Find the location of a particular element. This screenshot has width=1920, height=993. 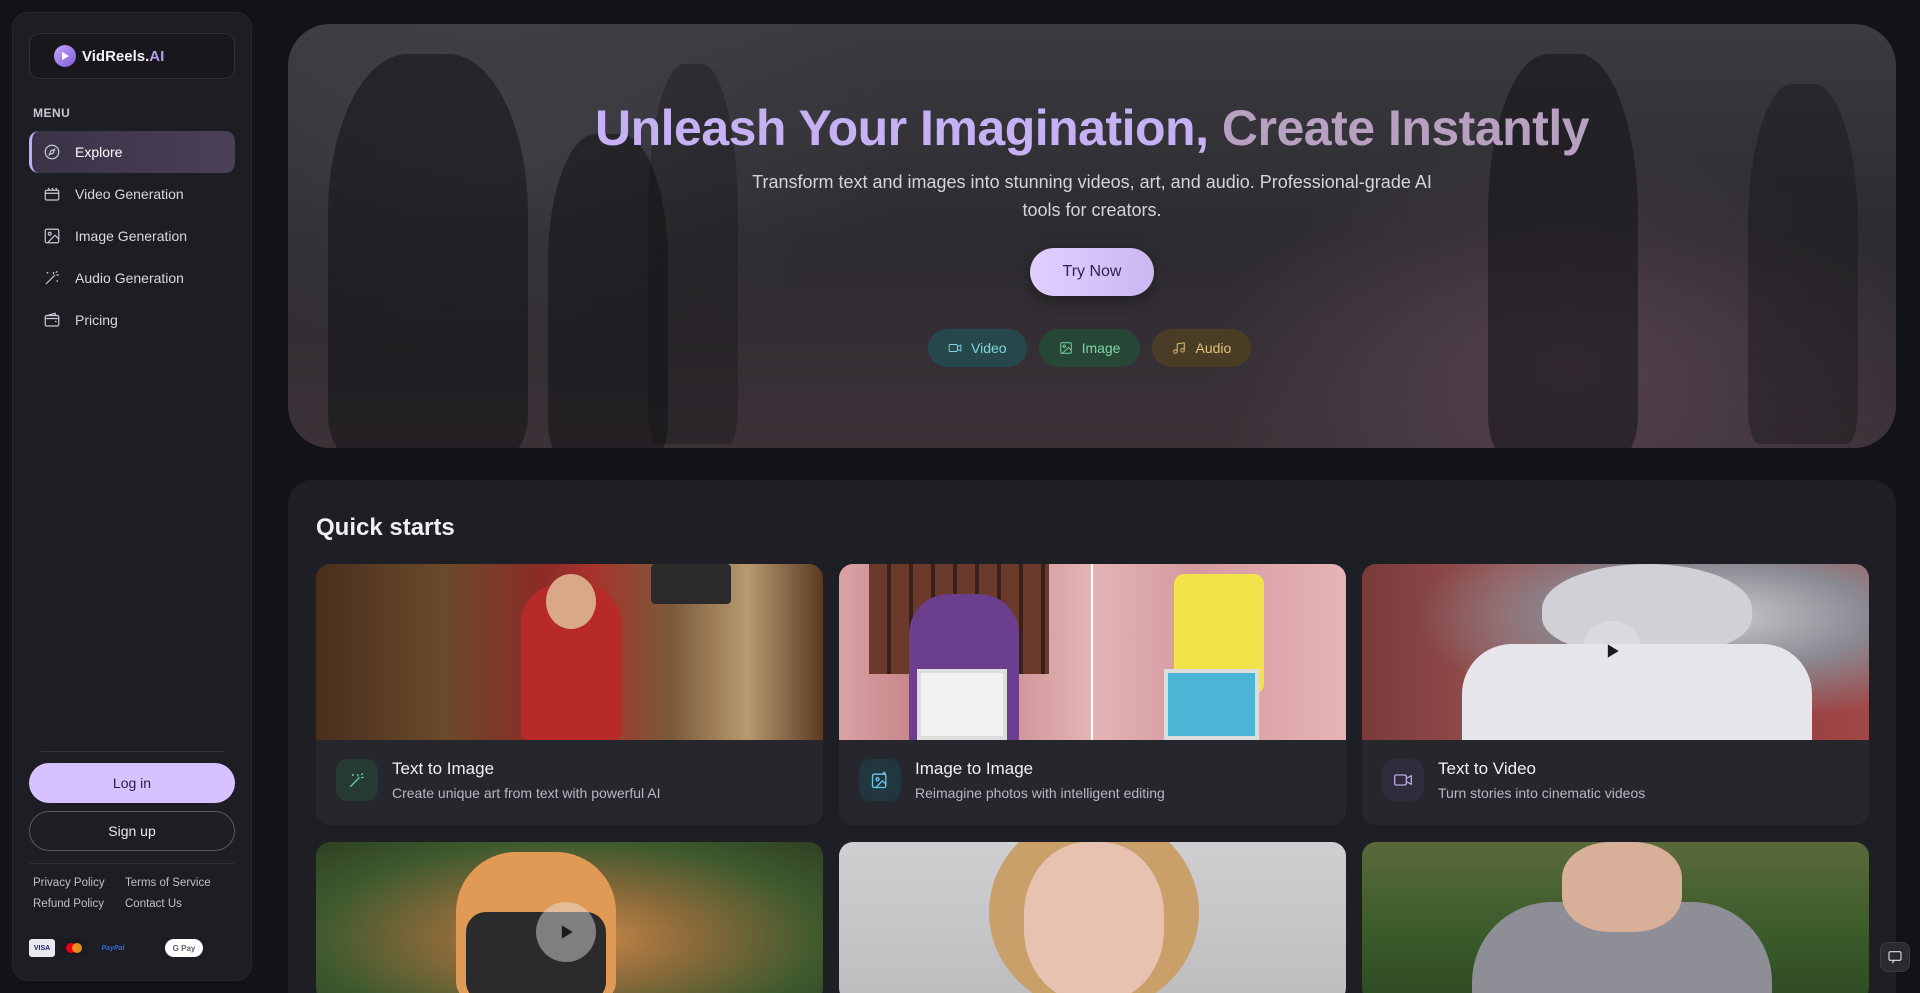

privacy-policy-link: Privacy Policy is located at coordinates (79, 883).